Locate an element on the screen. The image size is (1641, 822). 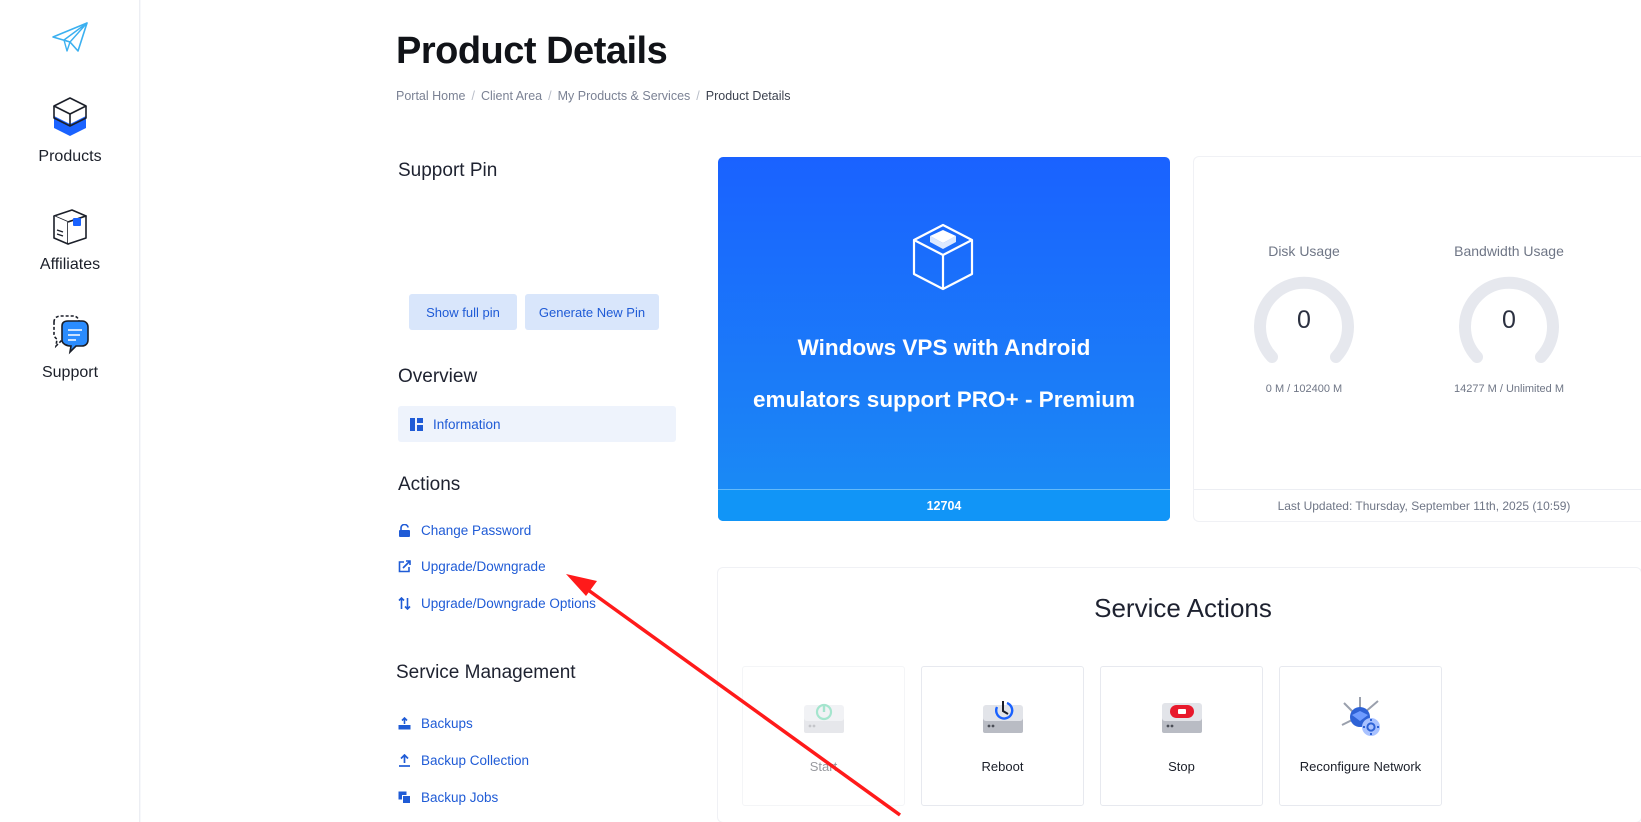
sidebar-item-label: Support is located at coordinates (70, 372).